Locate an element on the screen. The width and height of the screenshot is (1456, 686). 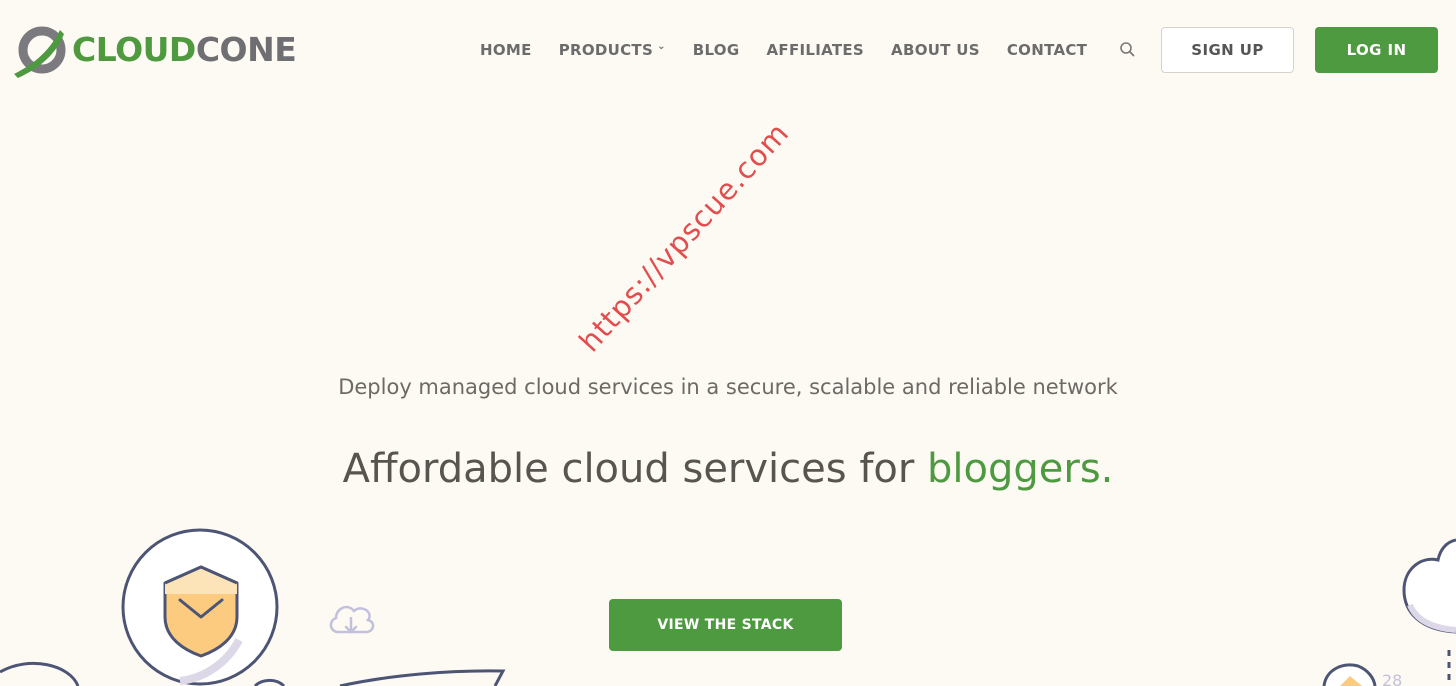
cloudcone-logo-icon is located at coordinates (40, 52).